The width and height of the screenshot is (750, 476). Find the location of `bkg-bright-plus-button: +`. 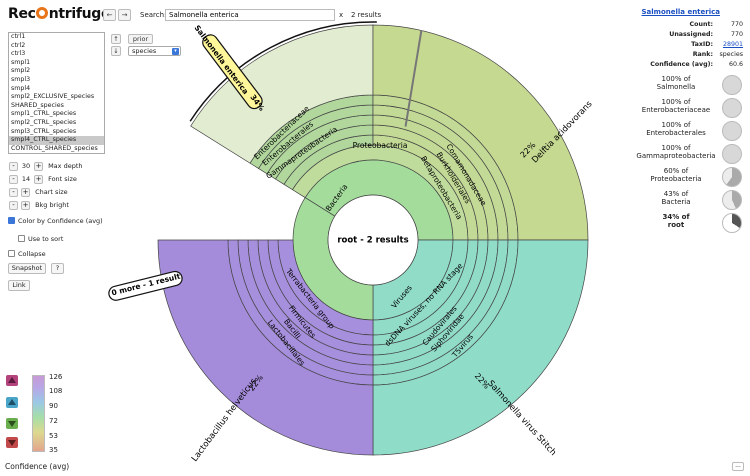

bkg-bright-plus-button: + is located at coordinates (25, 205).